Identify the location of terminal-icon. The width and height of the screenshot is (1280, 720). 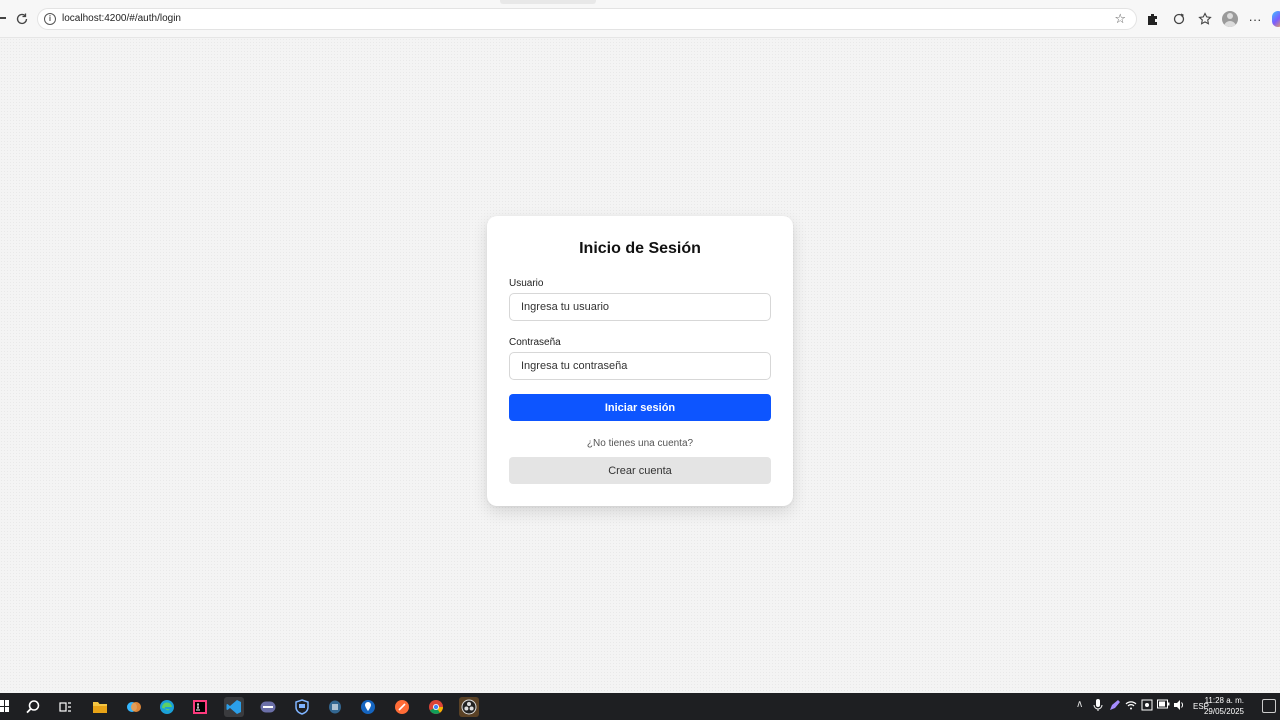
(268, 707).